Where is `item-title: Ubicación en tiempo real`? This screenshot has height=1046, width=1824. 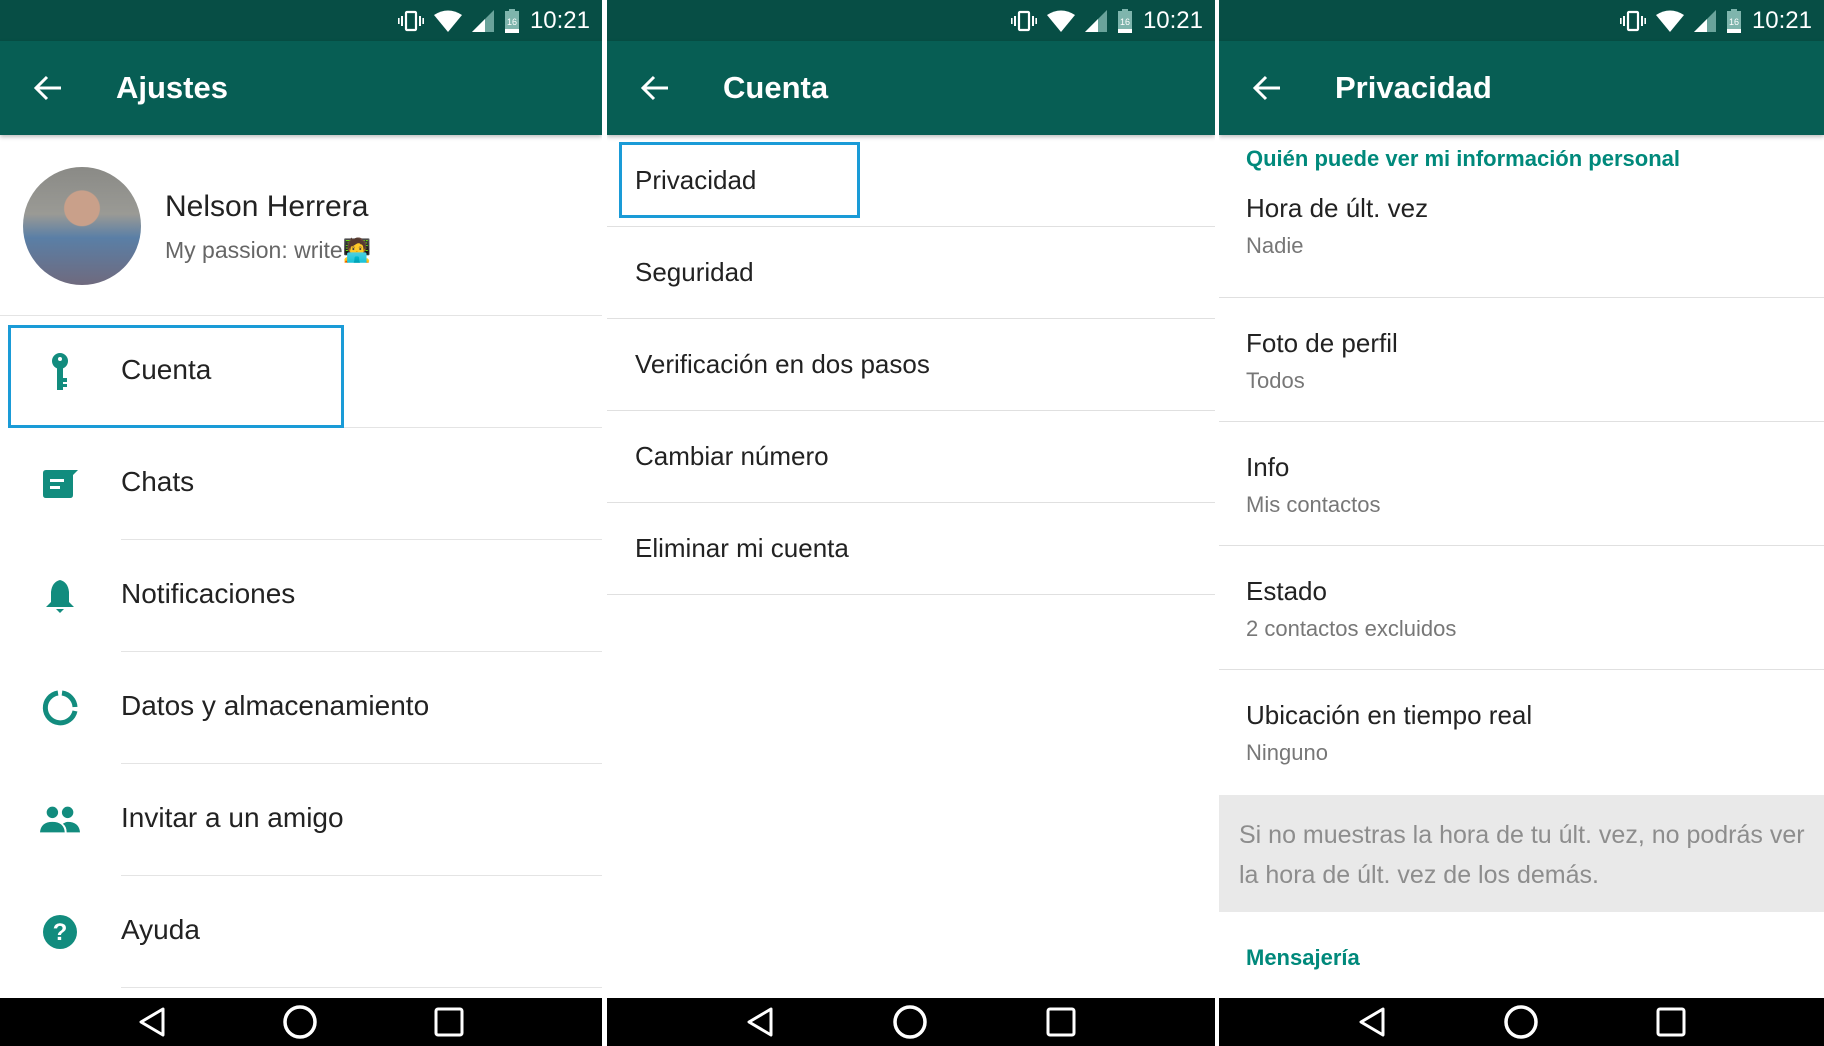
item-title: Ubicación en tiempo real is located at coordinates (1389, 715).